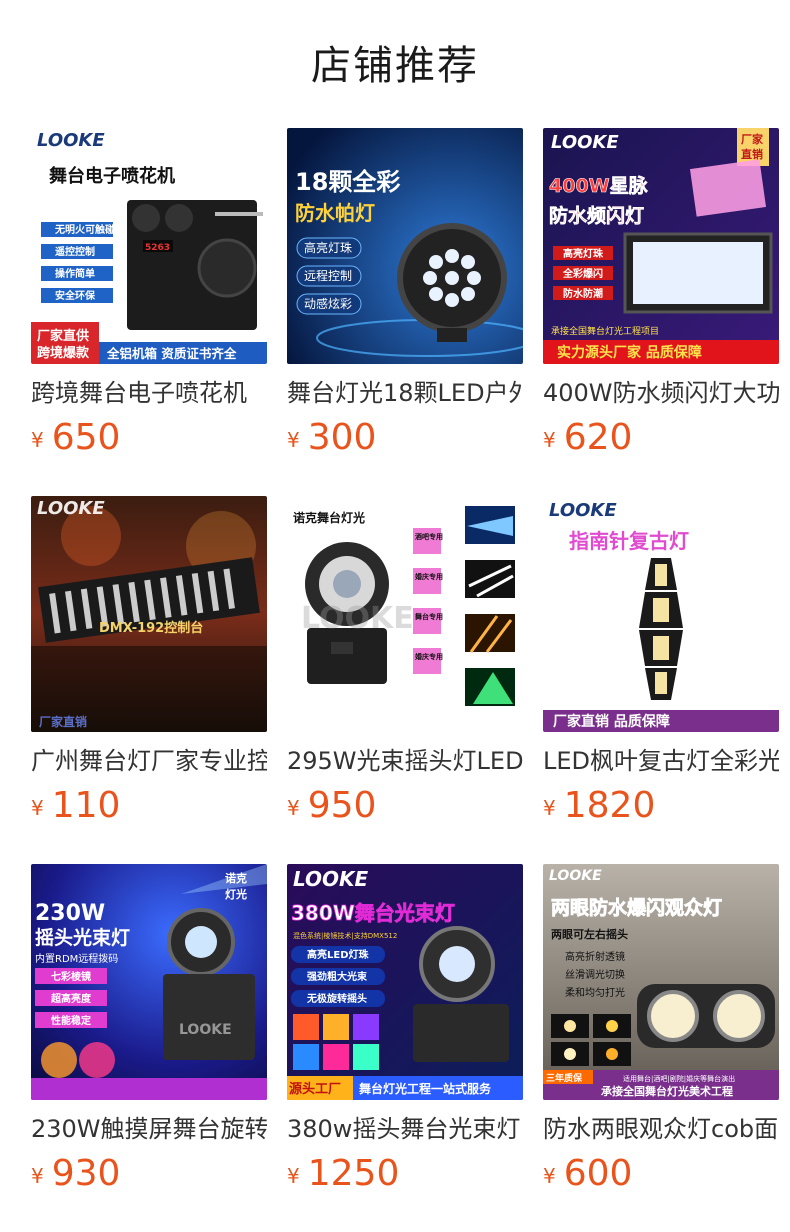  Describe the element at coordinates (405, 761) in the screenshot. I see `product-title: 295W光束摇头灯LED` at that location.